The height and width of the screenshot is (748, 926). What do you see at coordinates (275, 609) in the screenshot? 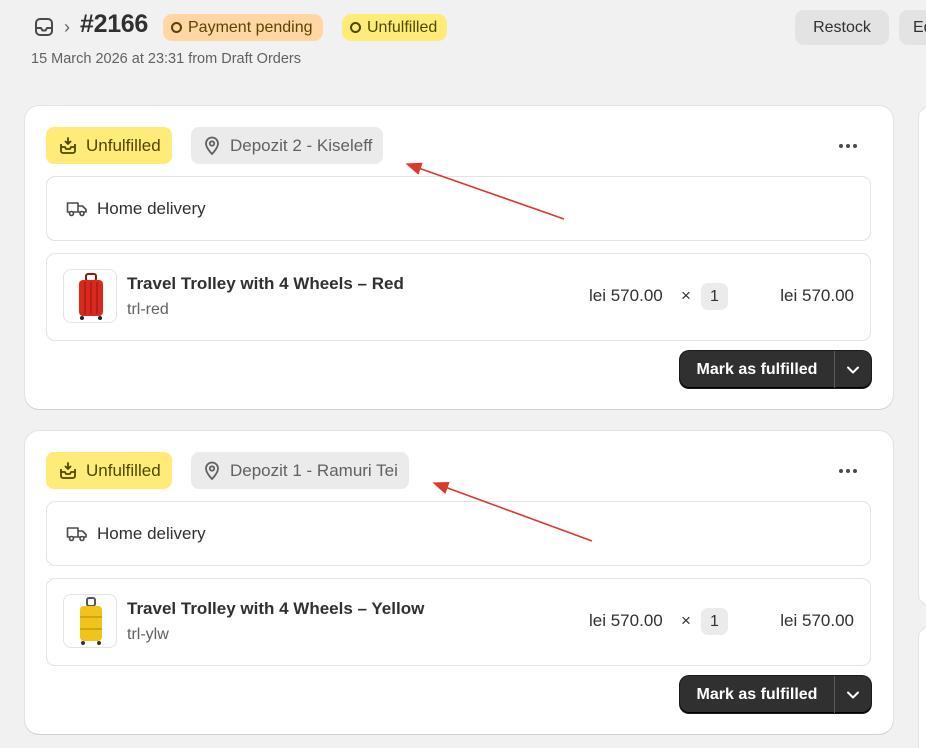
I see `product-title: Travel Trolley with 4 Wheels – Yellow` at bounding box center [275, 609].